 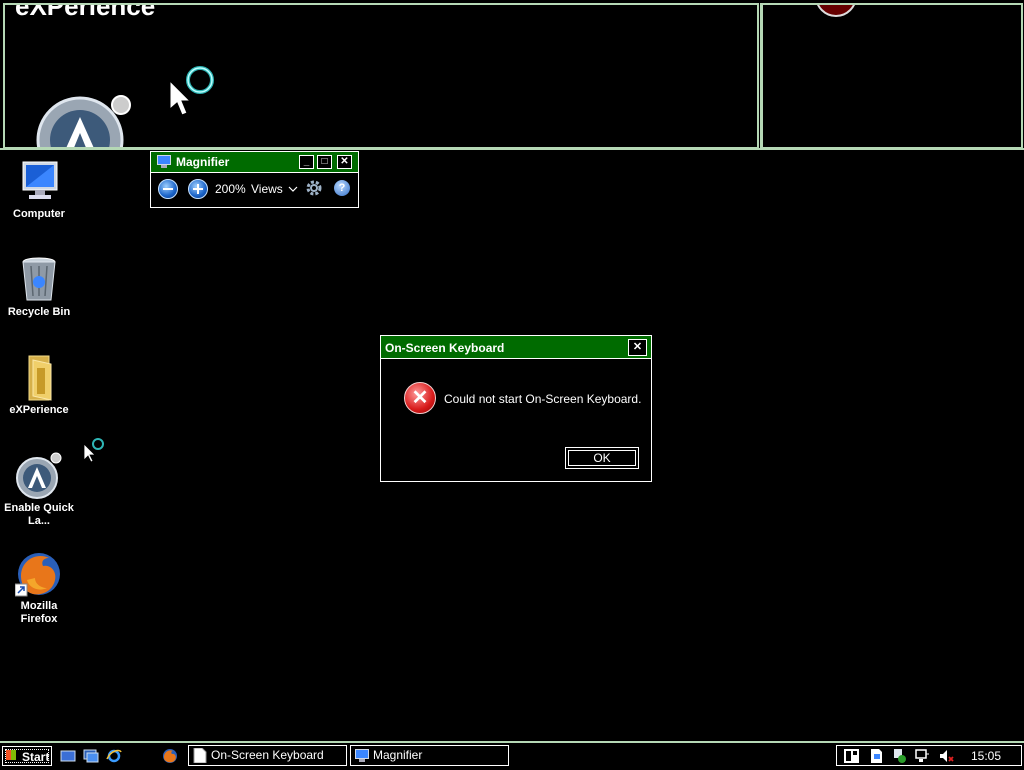 I want to click on magnifier-window: Magnifier _ □ ✕ 200% Views ?, so click(x=254, y=179).